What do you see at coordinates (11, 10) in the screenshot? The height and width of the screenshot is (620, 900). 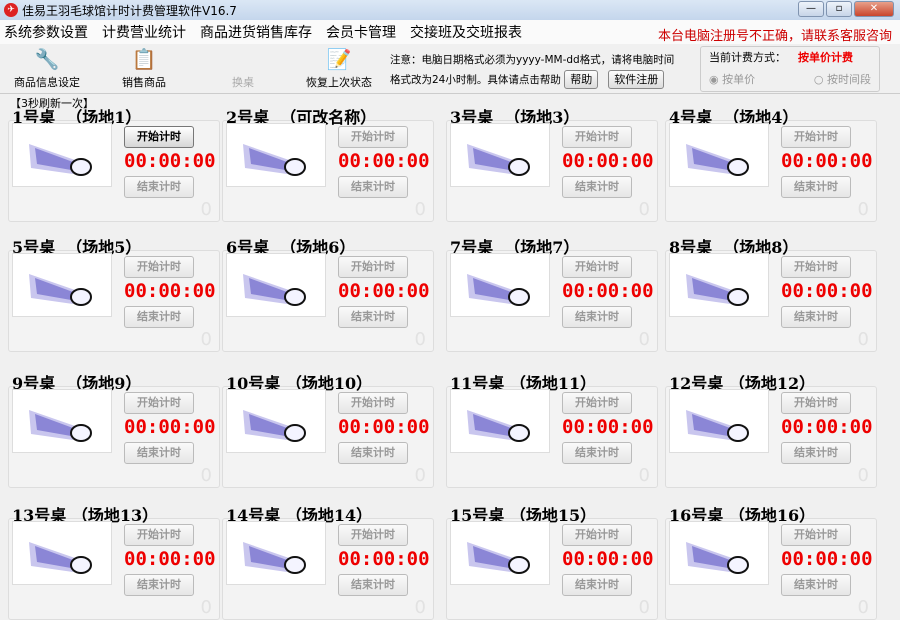 I see `app-logo-icon: ✈` at bounding box center [11, 10].